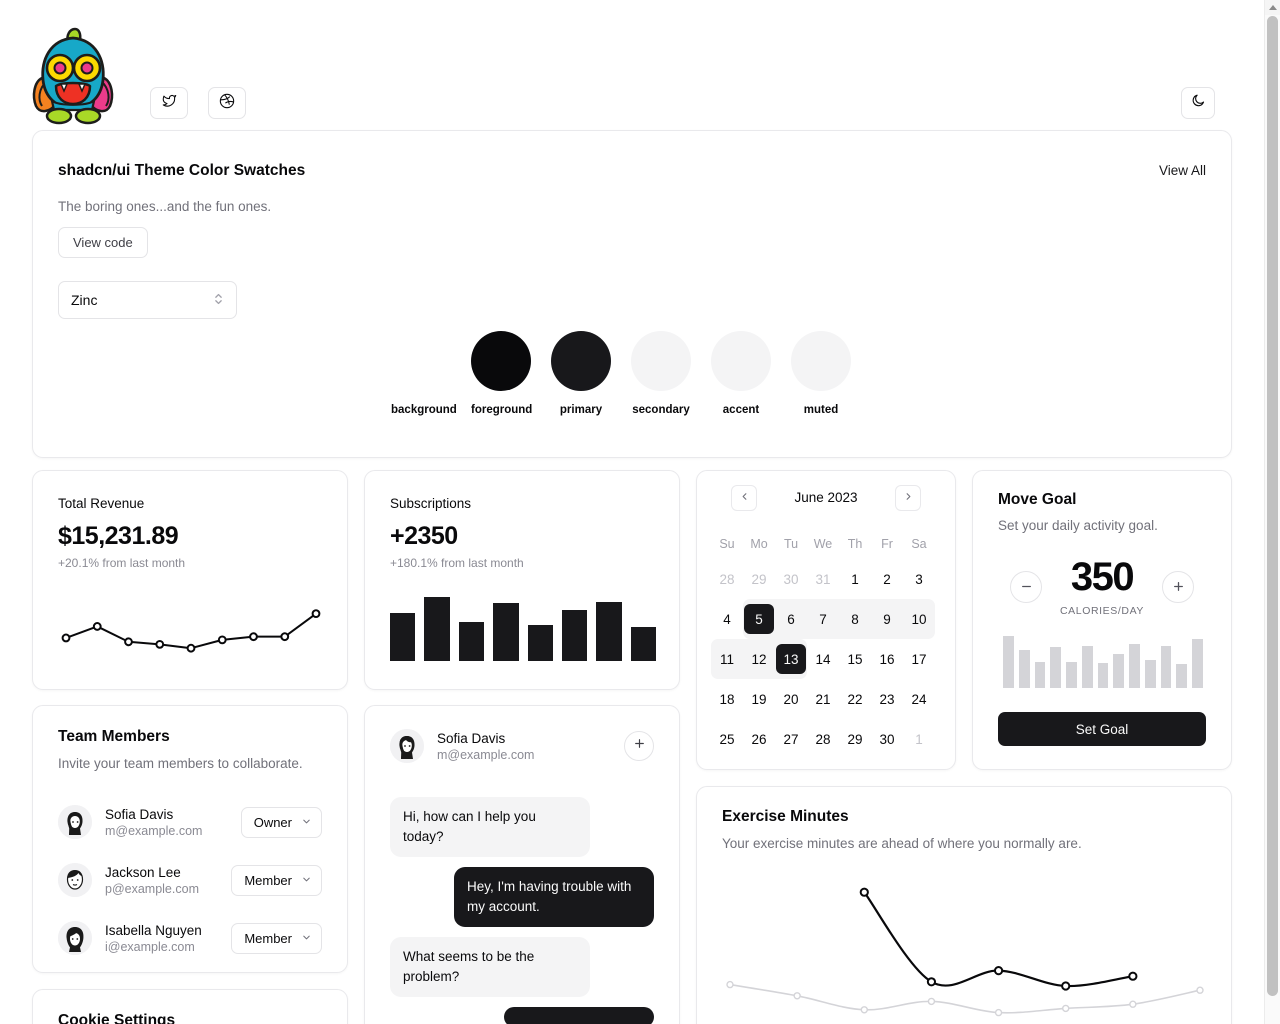 The height and width of the screenshot is (1024, 1280). Describe the element at coordinates (227, 103) in the screenshot. I see `dribbble-link-button` at that location.